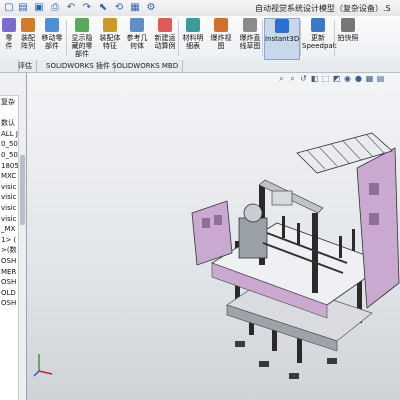 This screenshot has height=400, width=400. I want to click on ribbon-button-label: 装配阵列, so click(28, 42).